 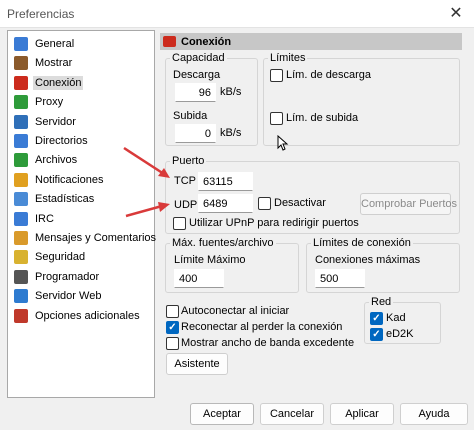 I want to click on reconnect-checkbox: ✓, so click(x=172, y=327).